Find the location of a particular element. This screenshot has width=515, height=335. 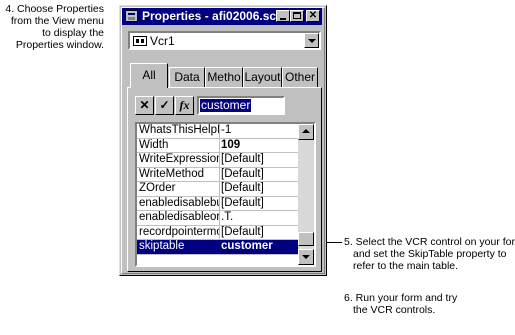

property-value: 109 is located at coordinates (231, 144).